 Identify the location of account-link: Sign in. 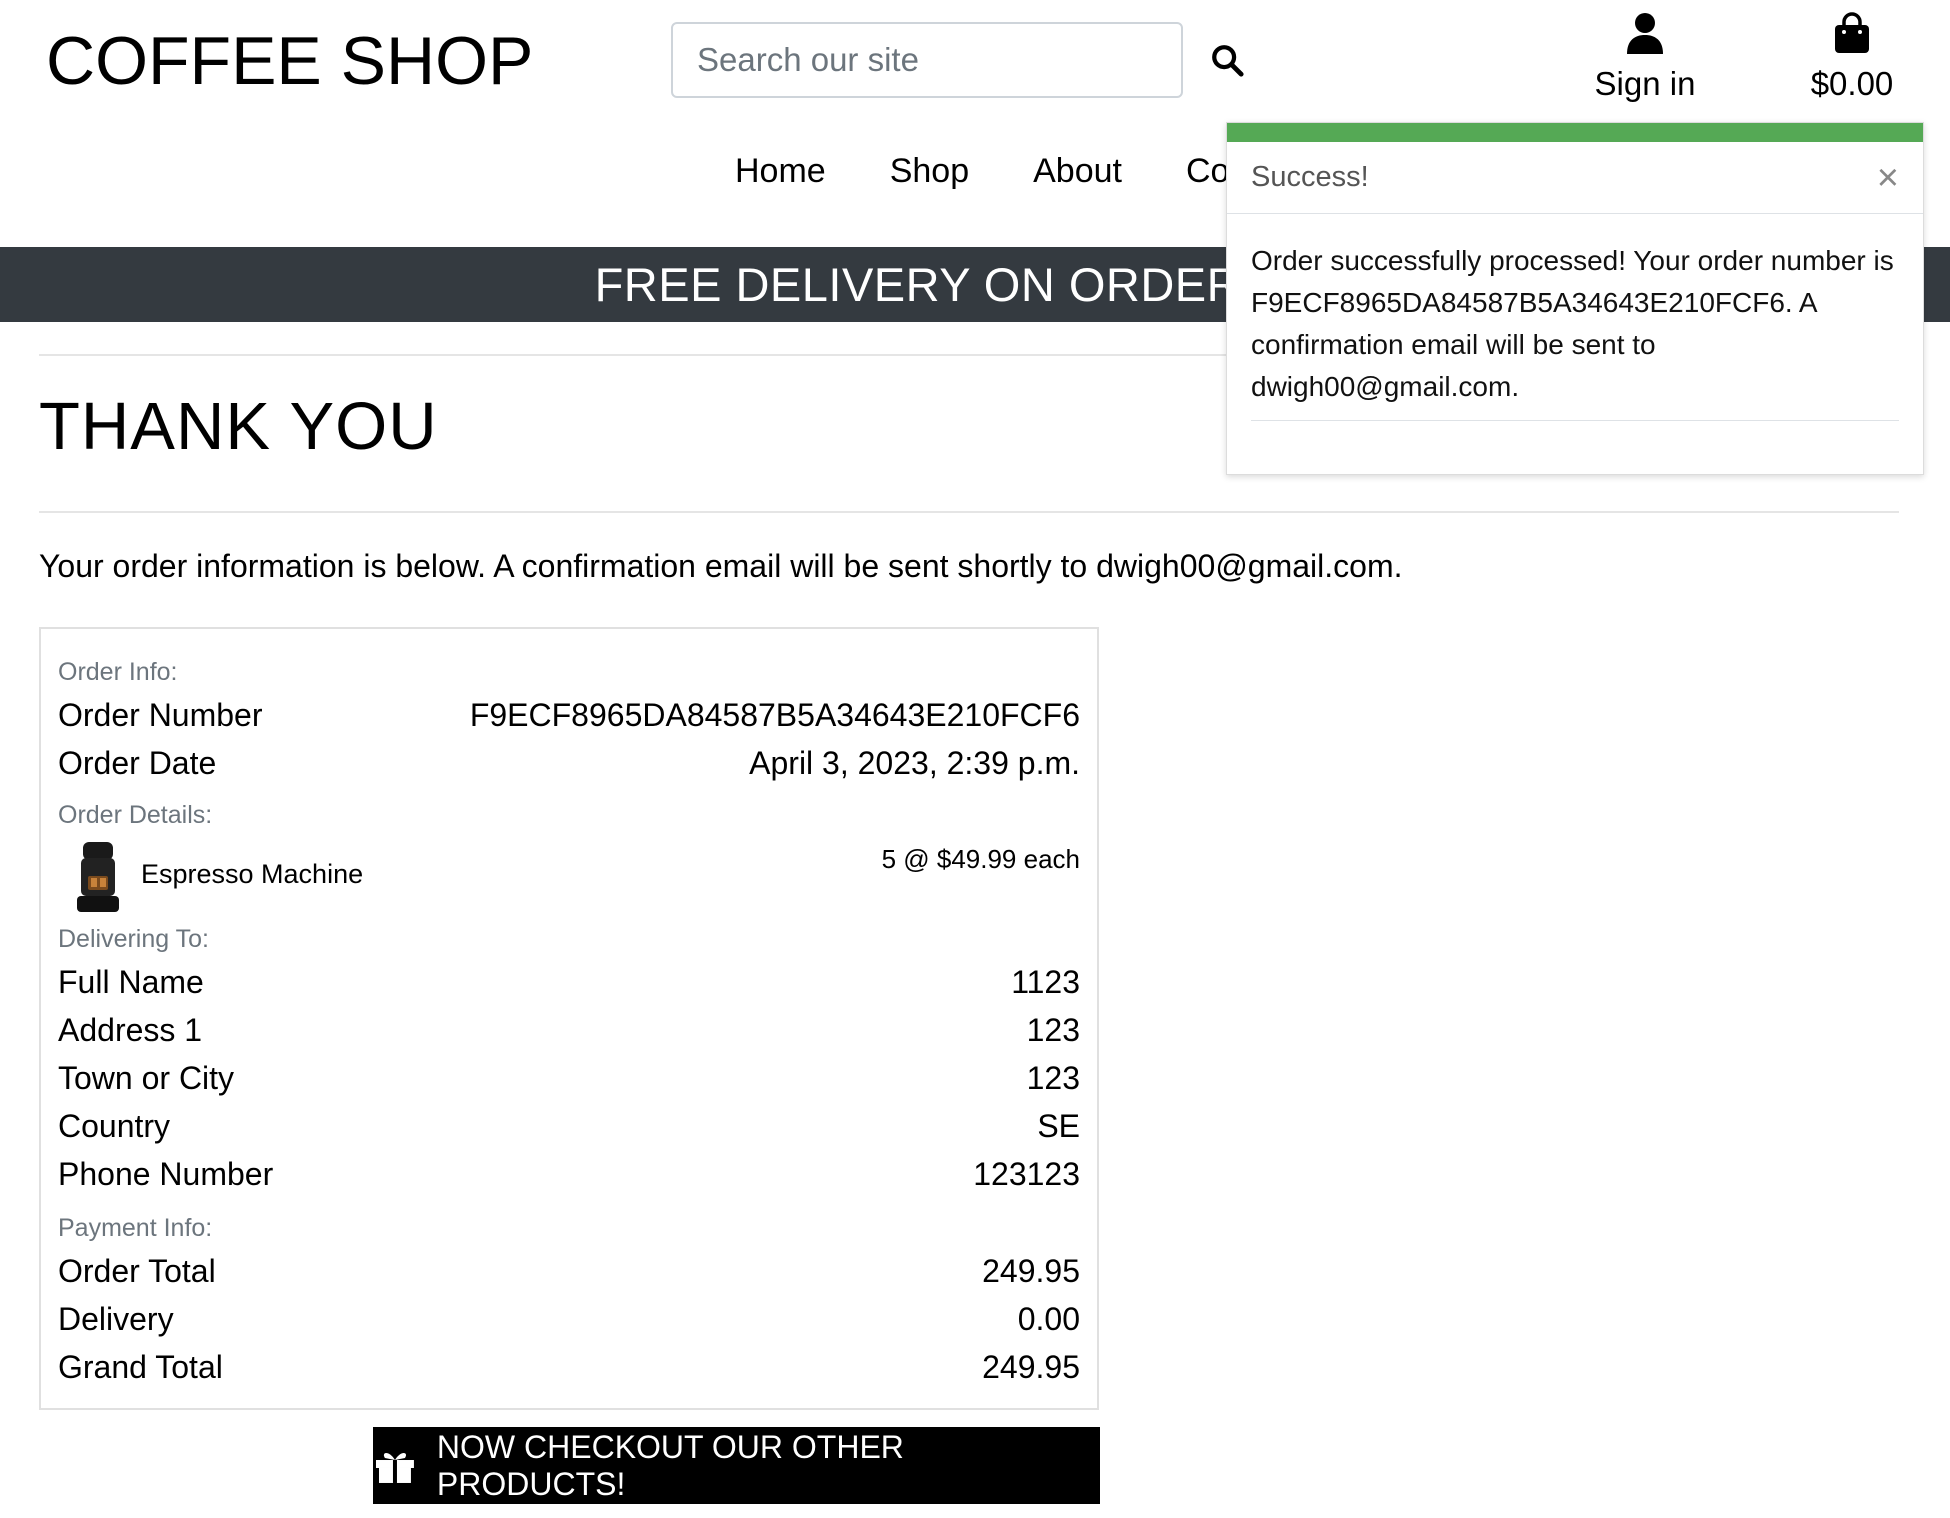
(1645, 57).